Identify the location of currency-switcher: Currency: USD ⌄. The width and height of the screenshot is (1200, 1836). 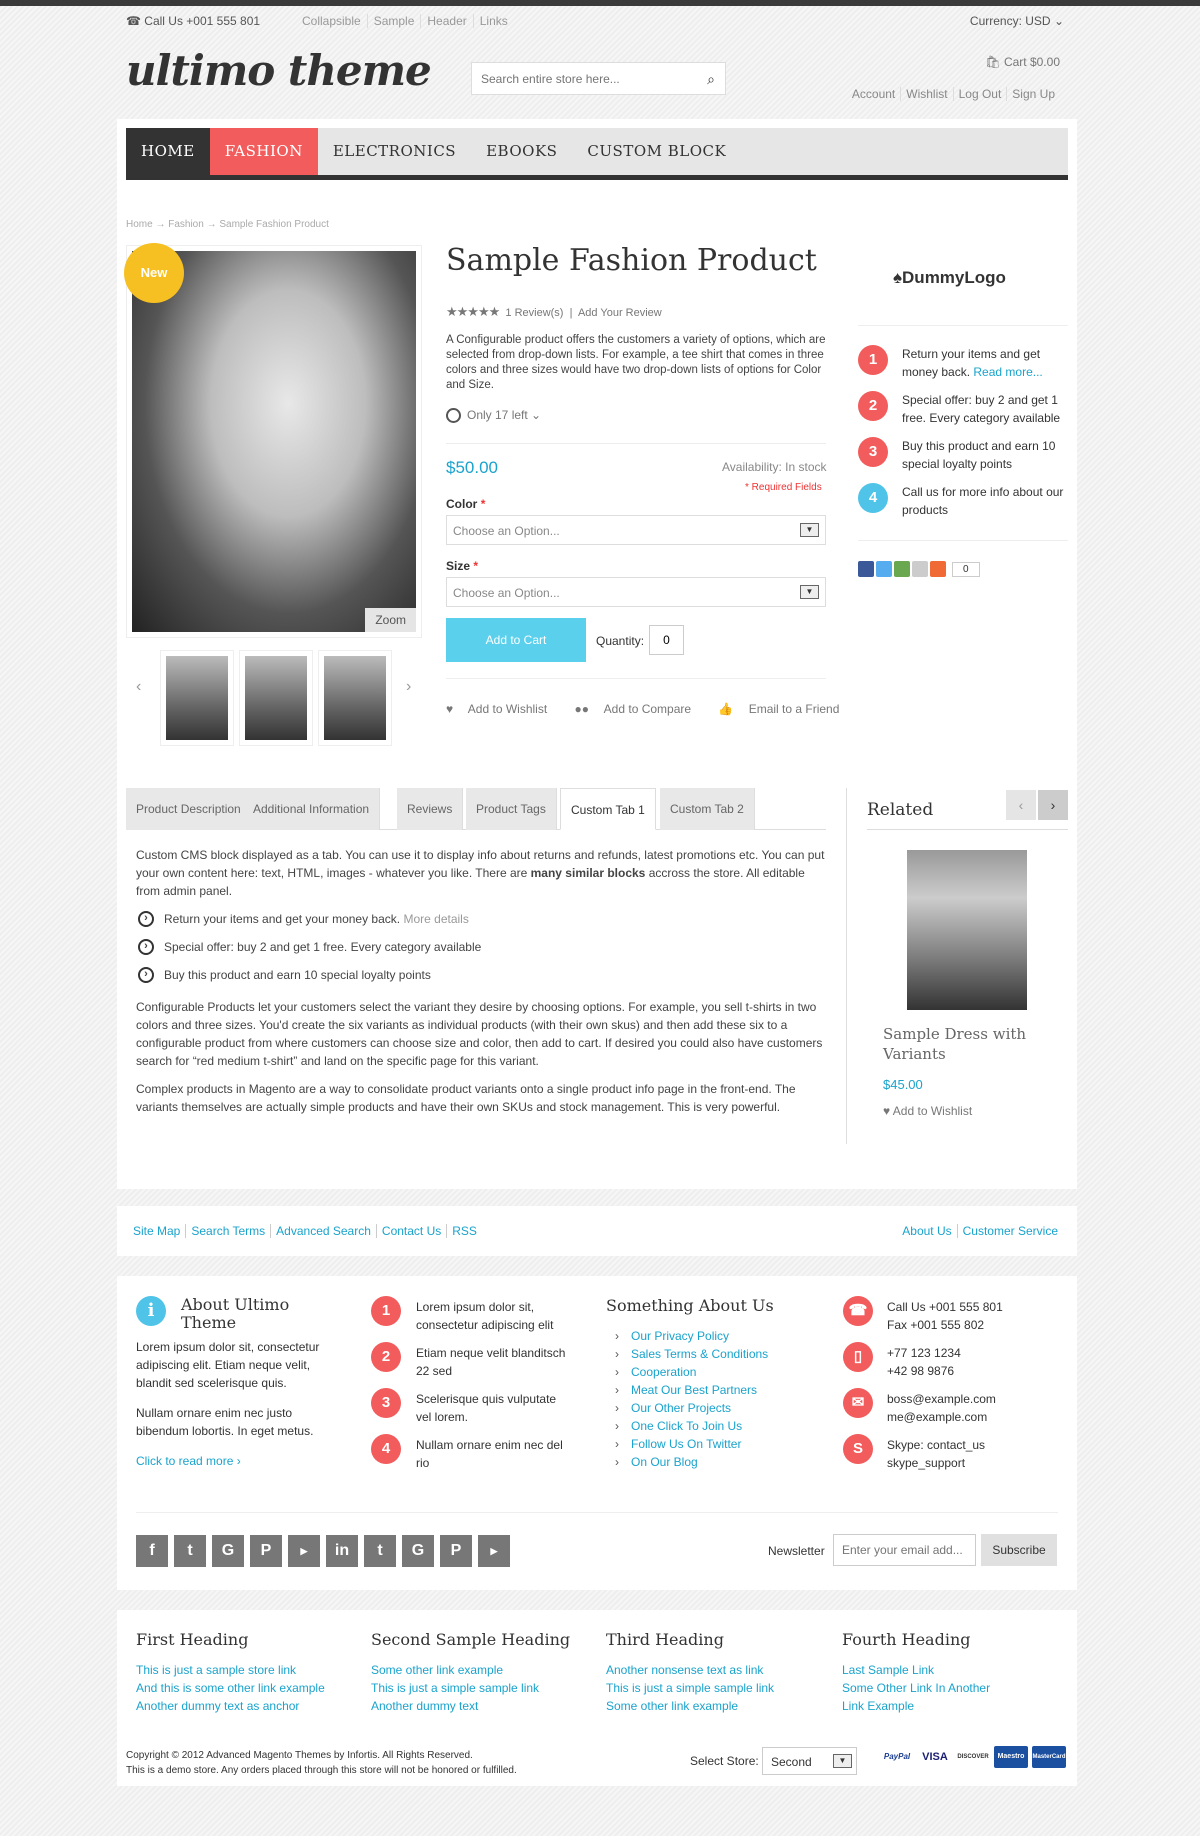
(1017, 21).